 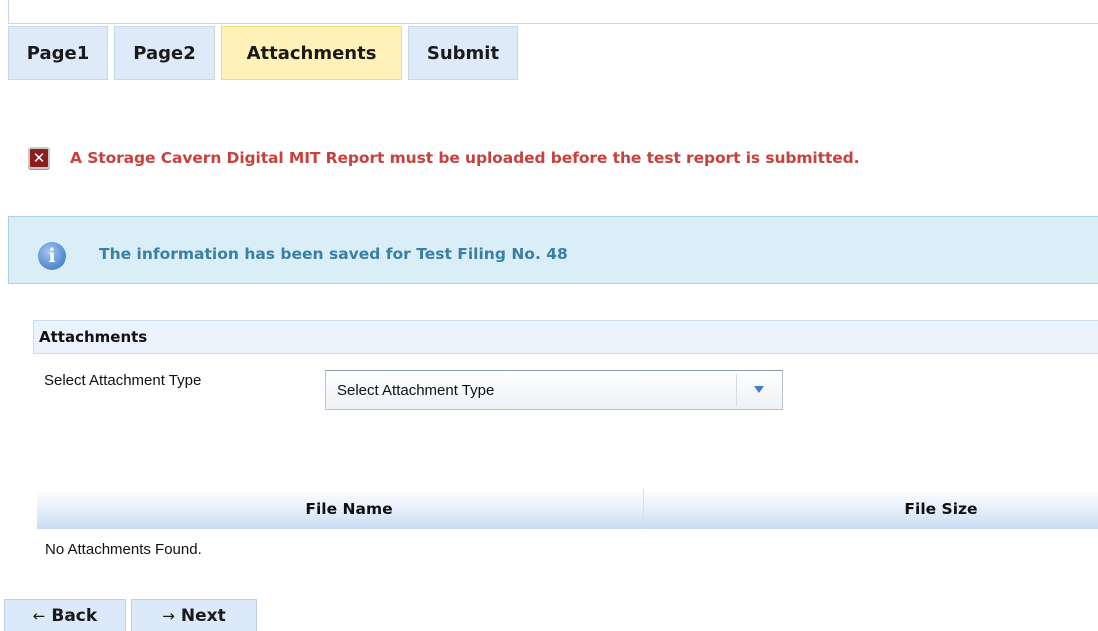 I want to click on next-button: → Next, so click(x=194, y=615).